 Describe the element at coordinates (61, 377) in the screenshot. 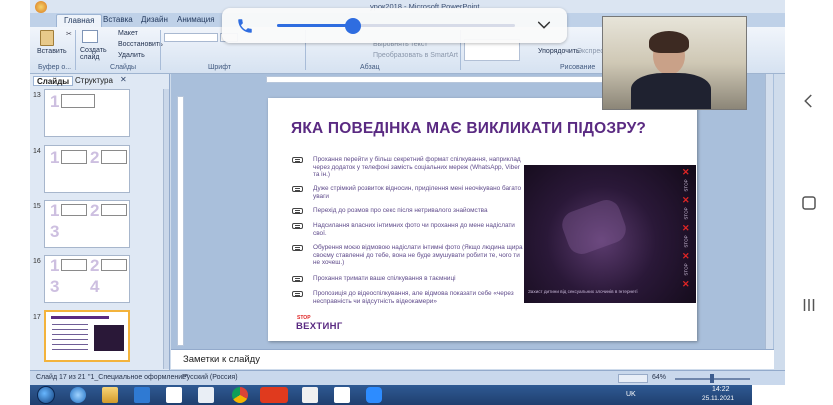

I see `slide-counter: Слайд 17 из 21` at that location.